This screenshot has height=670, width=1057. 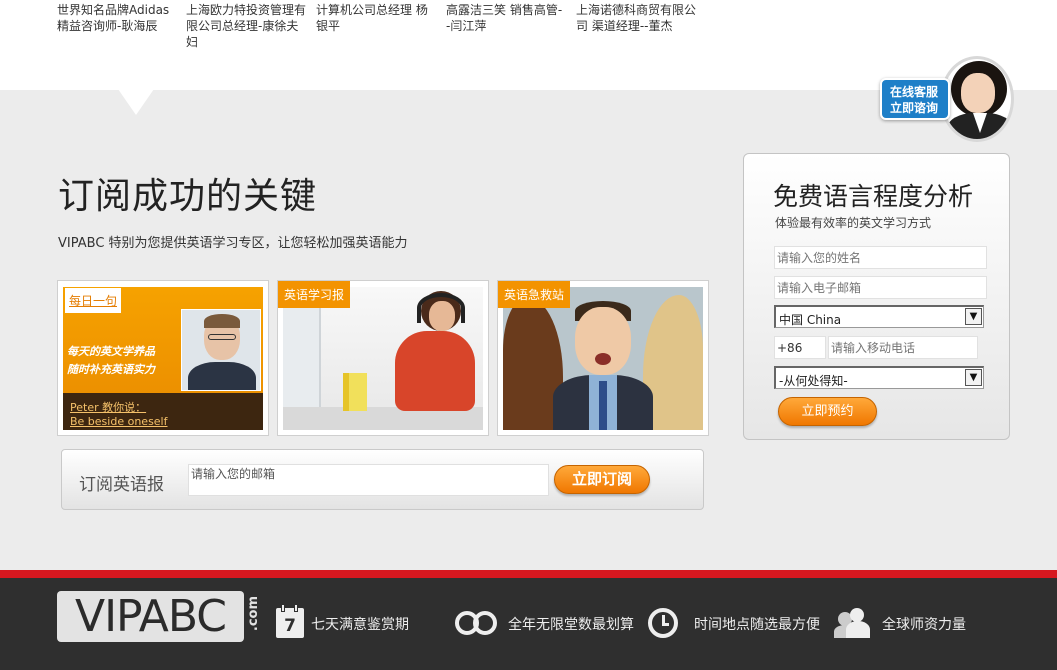 I want to click on form-description: 体验最有效率的英文学习方式, so click(x=853, y=223).